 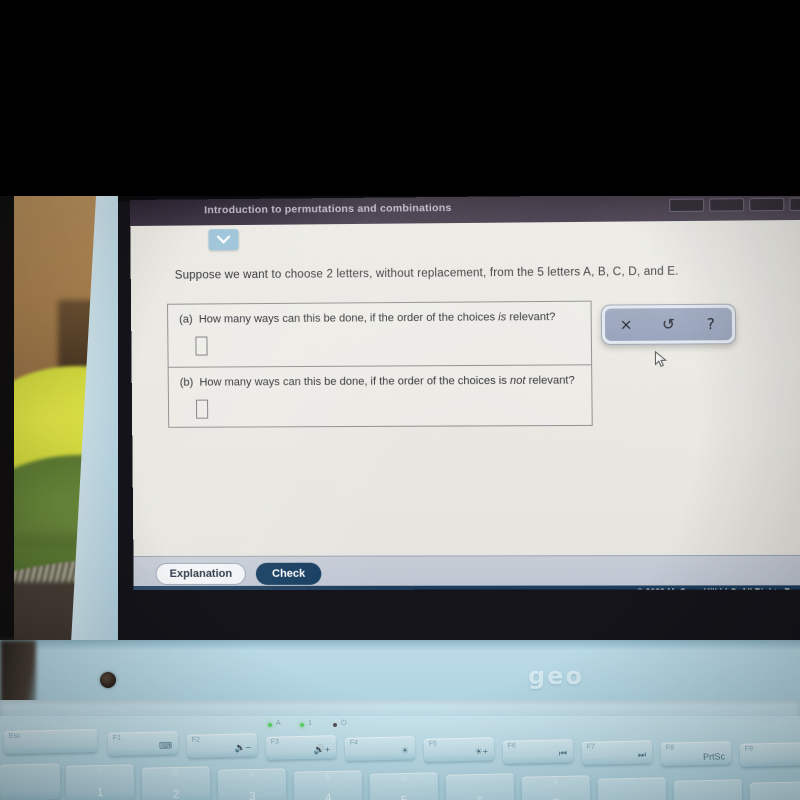 What do you see at coordinates (117, 738) in the screenshot?
I see `key-f1-label: F1` at bounding box center [117, 738].